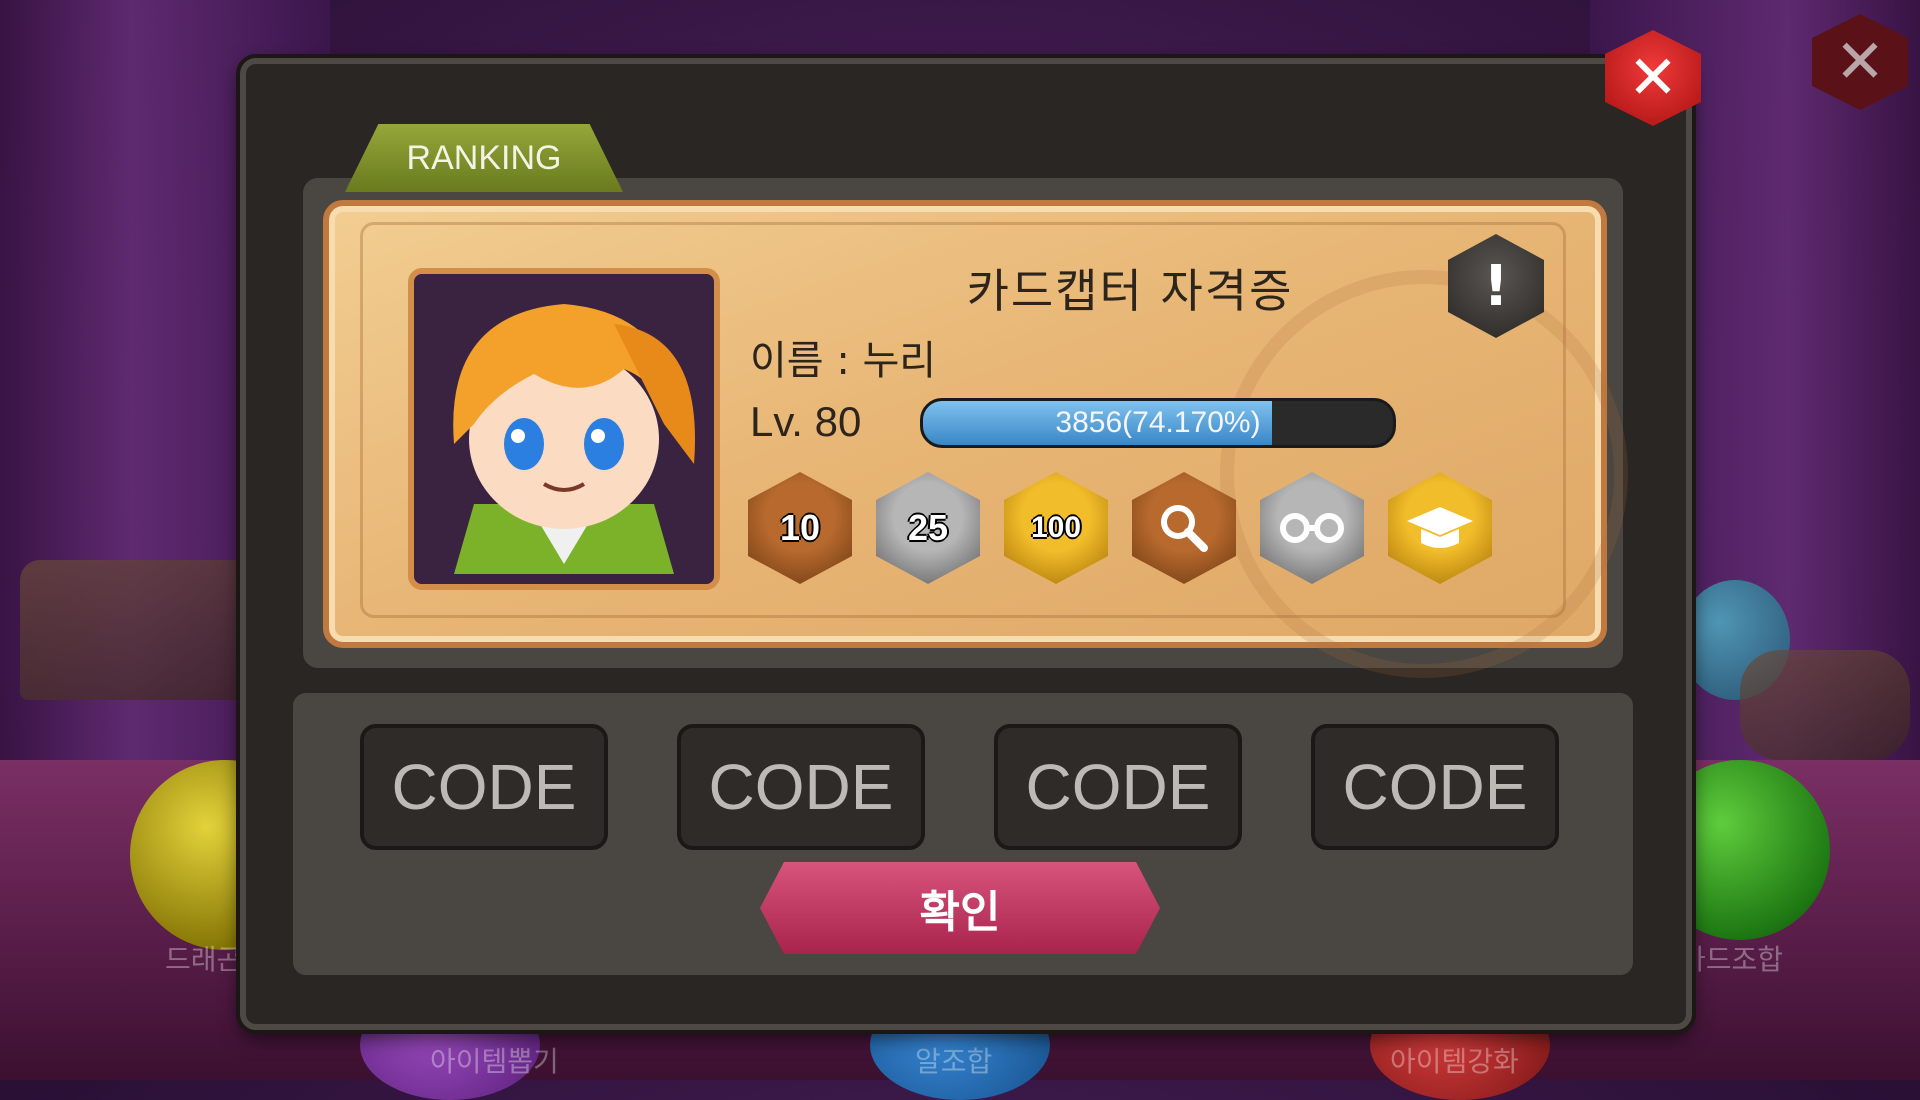 Image resolution: width=1920 pixels, height=1100 pixels. I want to click on player-level: Lv. 80, so click(806, 421).